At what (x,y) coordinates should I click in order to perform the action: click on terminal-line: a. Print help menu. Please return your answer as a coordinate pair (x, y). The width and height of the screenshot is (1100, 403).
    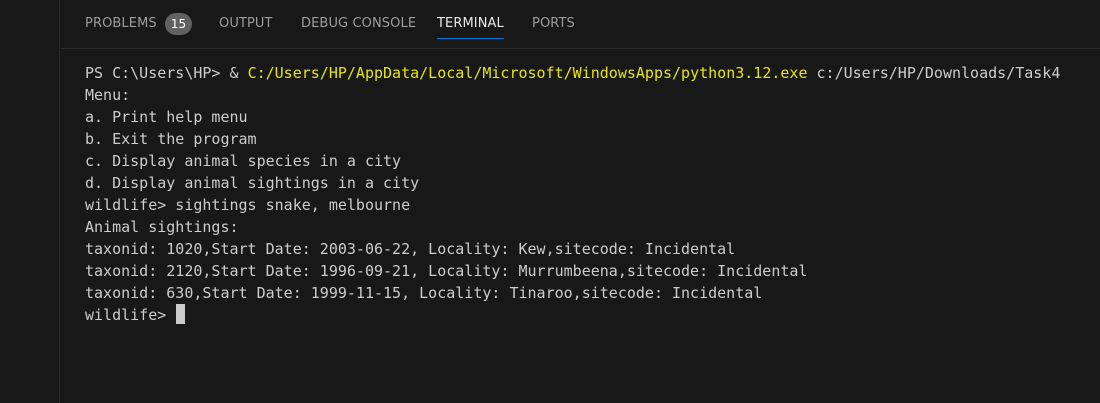
    Looking at the image, I should click on (166, 117).